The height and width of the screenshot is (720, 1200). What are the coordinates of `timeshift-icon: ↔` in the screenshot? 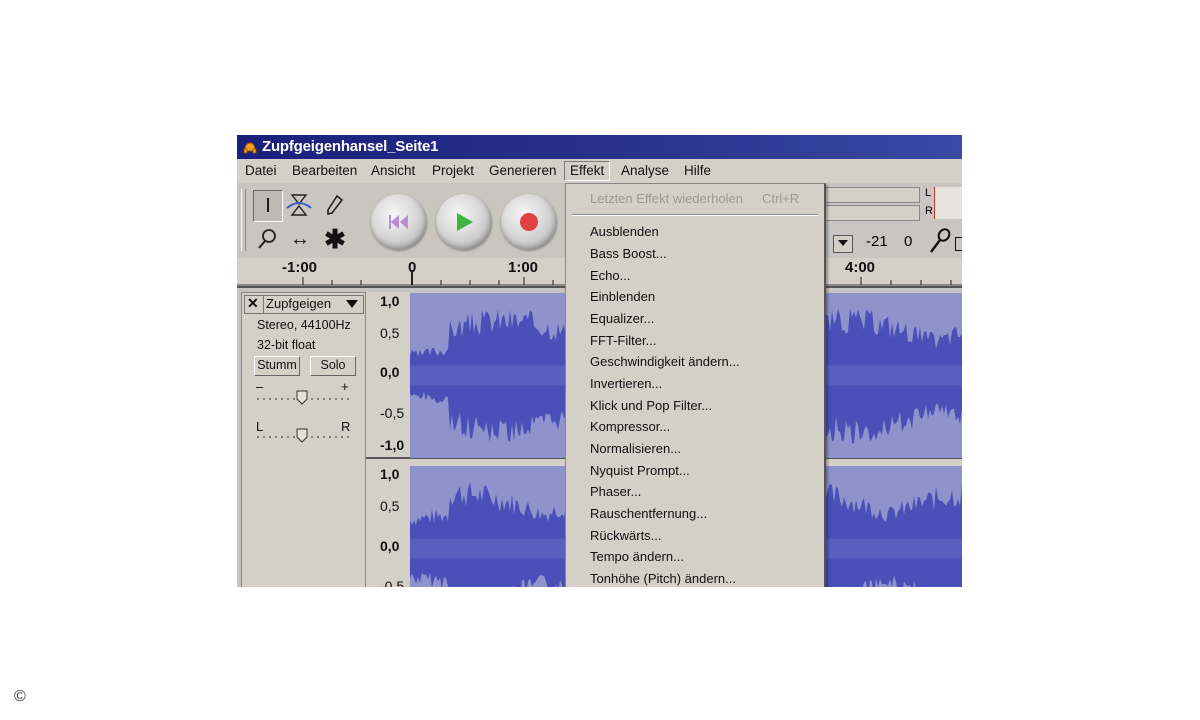 It's located at (300, 239).